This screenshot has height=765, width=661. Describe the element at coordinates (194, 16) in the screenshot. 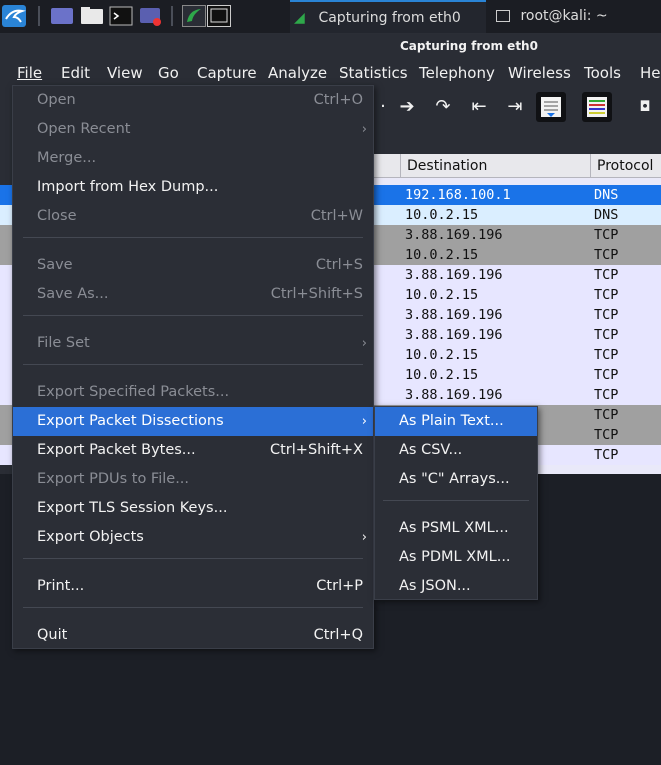

I see `wireshark-icon` at that location.